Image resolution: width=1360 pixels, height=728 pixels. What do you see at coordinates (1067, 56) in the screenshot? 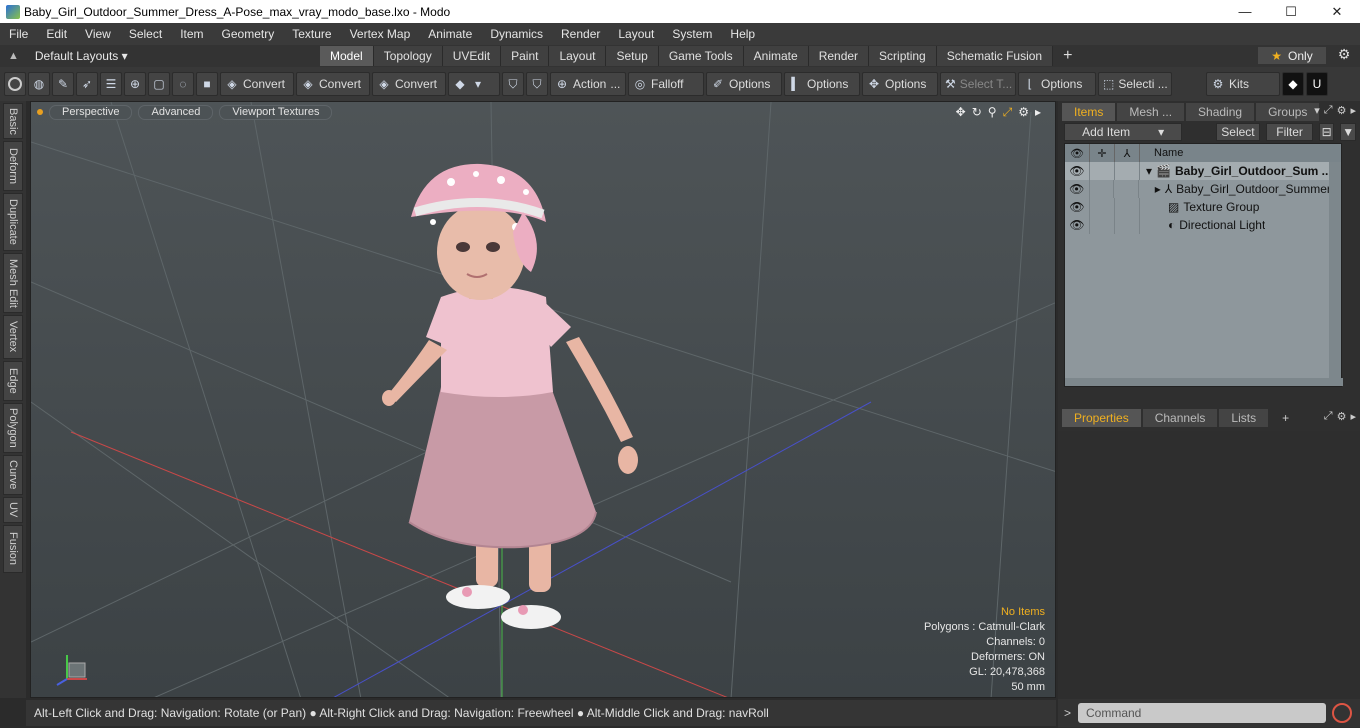
I see `add-tab-button: +` at bounding box center [1067, 56].